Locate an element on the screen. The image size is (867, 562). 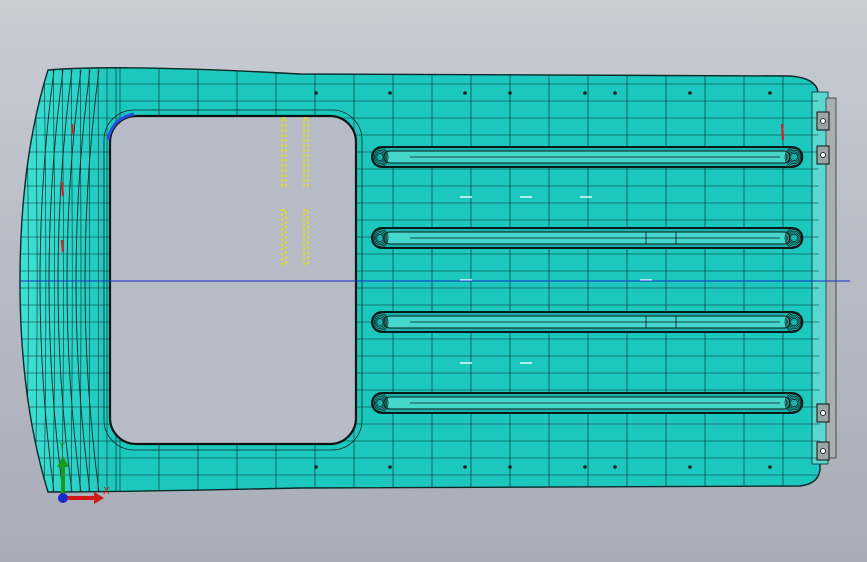
triad-origin is located at coordinates (63, 498).